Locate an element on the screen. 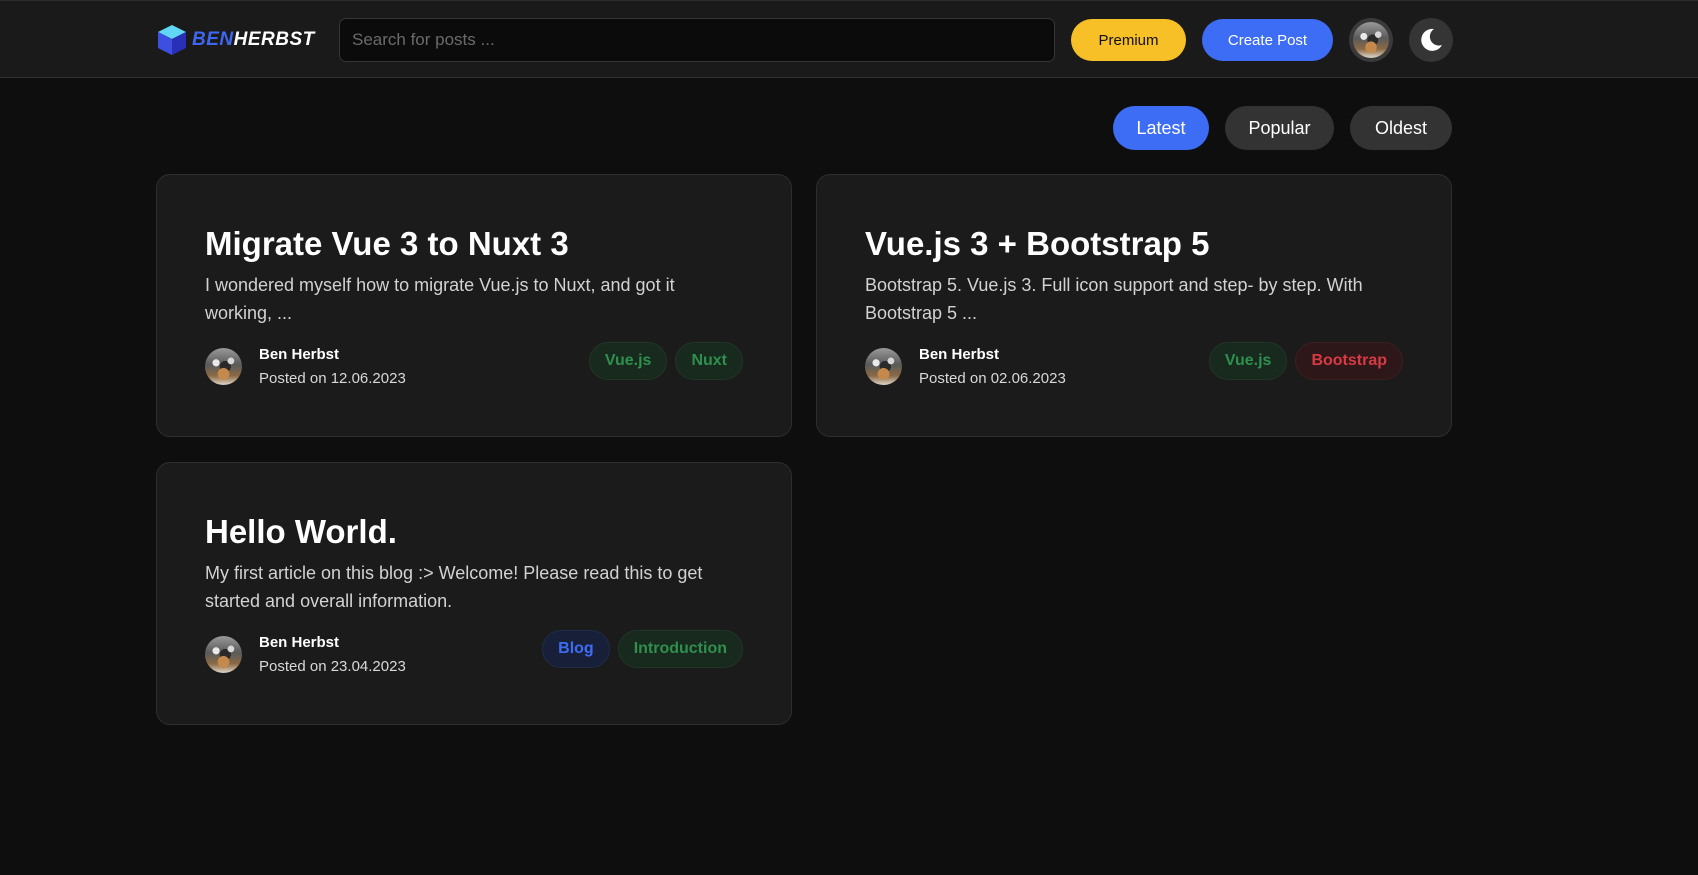  post-date: Posted on 23.04.2023 is located at coordinates (332, 666).